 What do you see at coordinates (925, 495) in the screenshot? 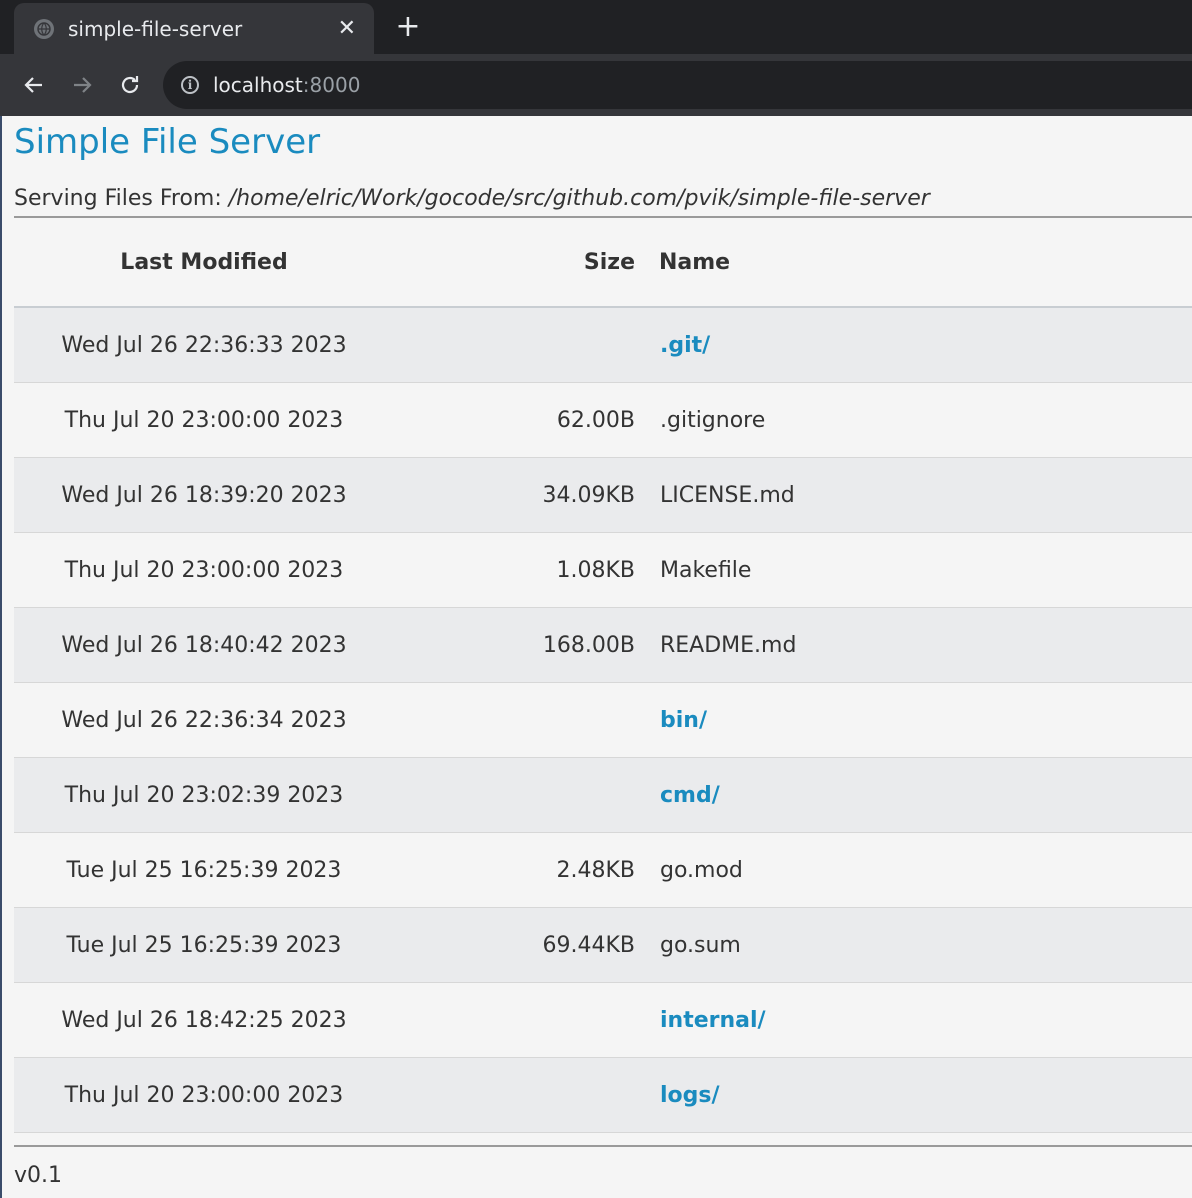
I see `file-name: LICENSE.md` at bounding box center [925, 495].